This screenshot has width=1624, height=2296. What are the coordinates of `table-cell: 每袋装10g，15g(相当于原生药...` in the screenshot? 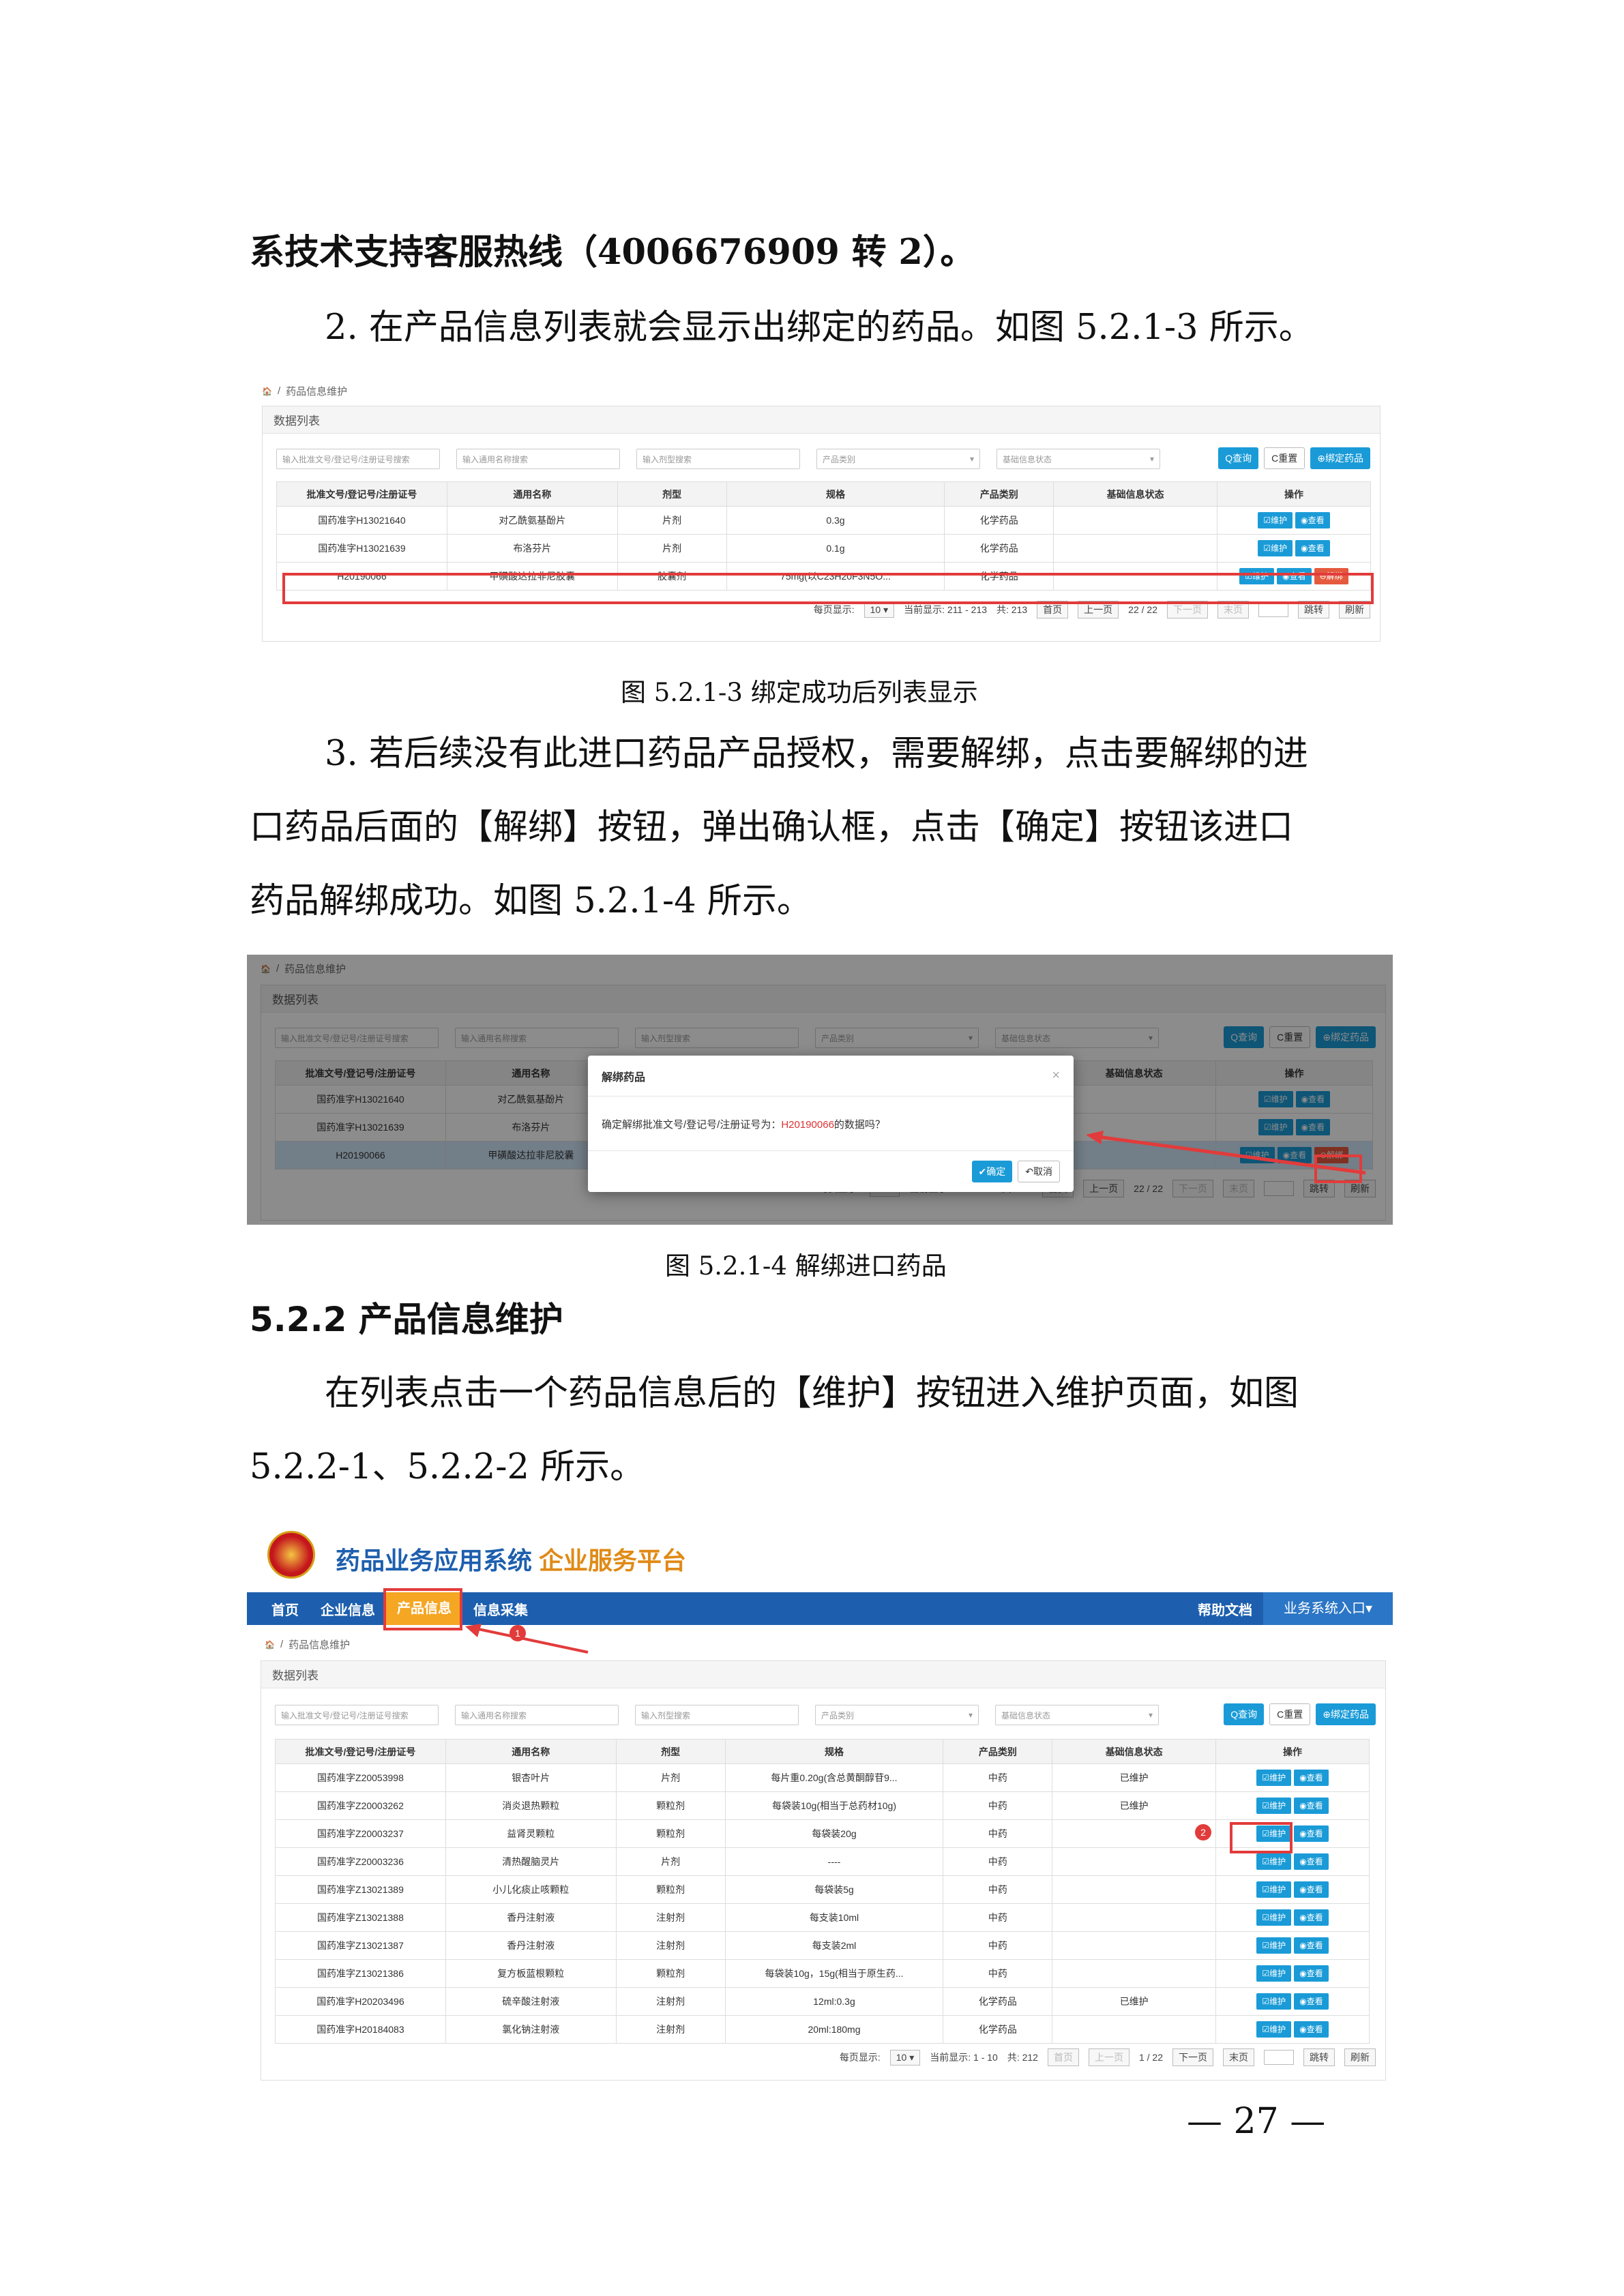 It's located at (834, 1974).